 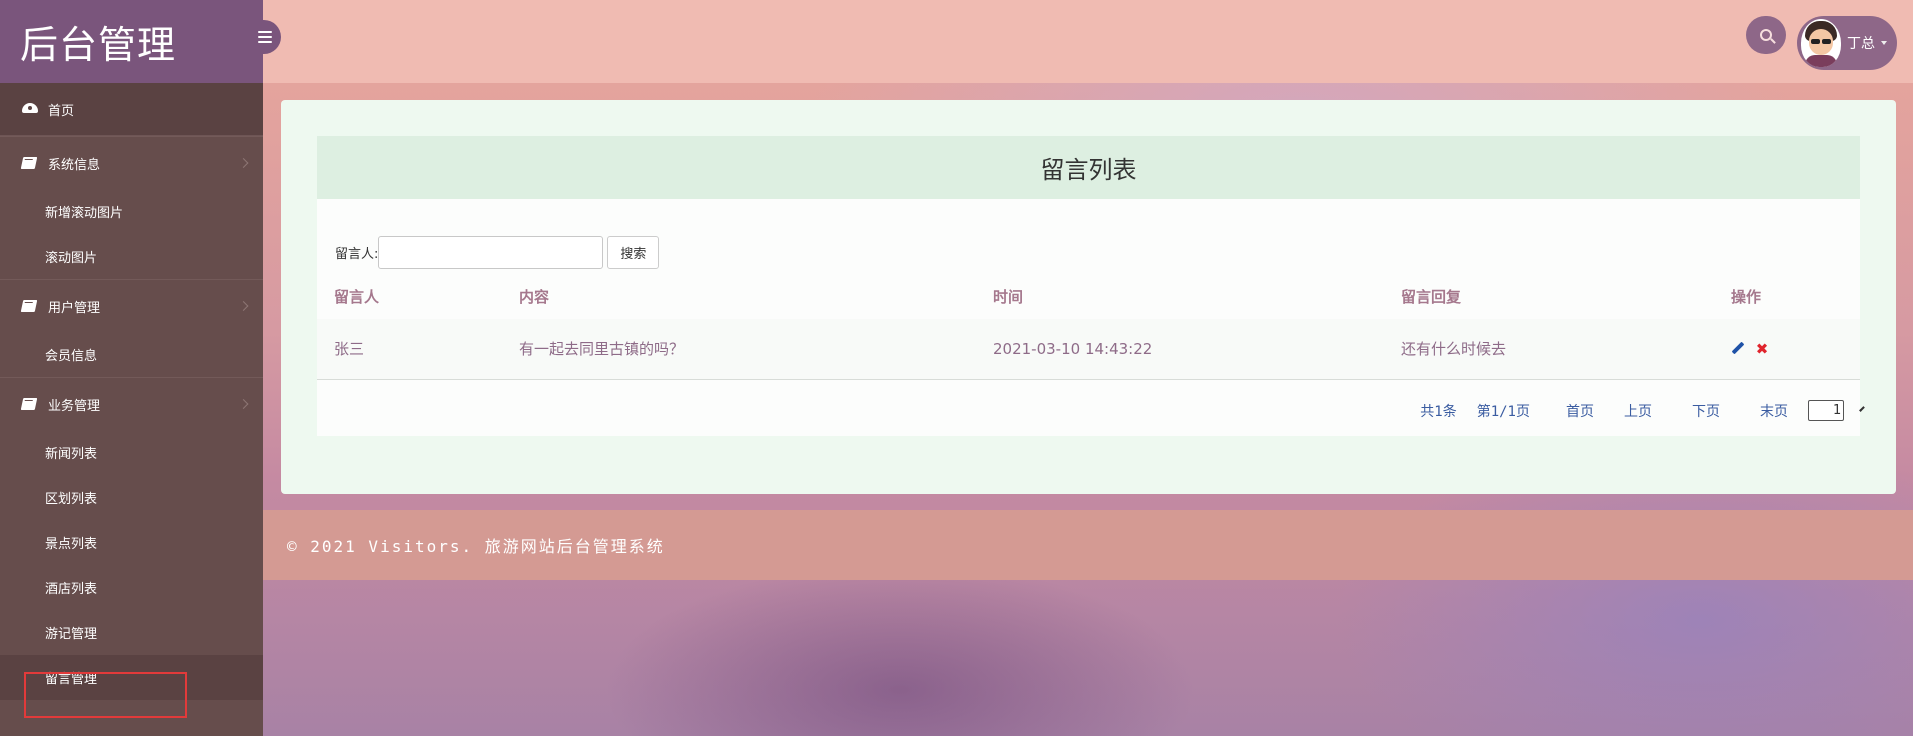 What do you see at coordinates (71, 499) in the screenshot?
I see `sidebar-item-label: 区划列表` at bounding box center [71, 499].